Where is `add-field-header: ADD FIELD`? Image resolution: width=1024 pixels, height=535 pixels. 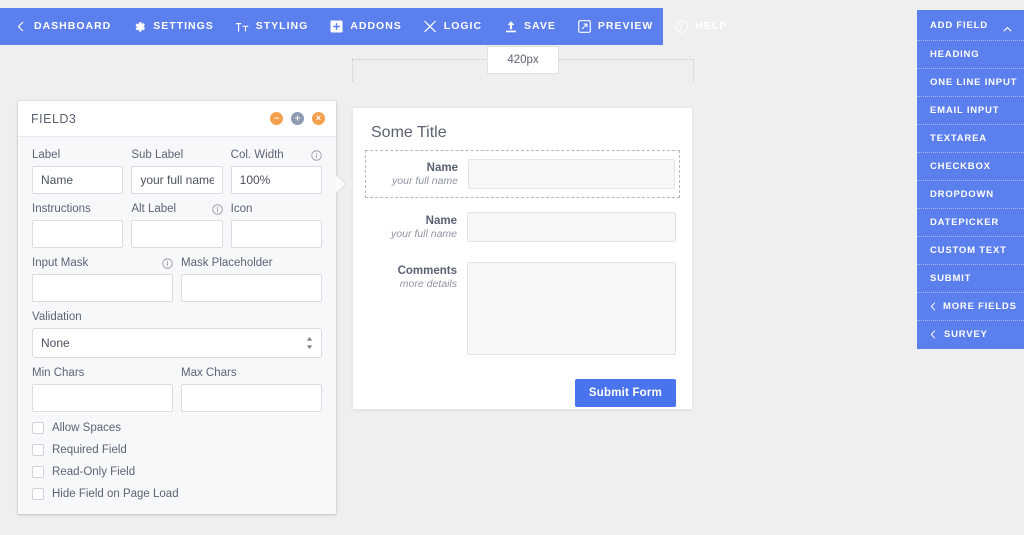
add-field-header: ADD FIELD is located at coordinates (970, 25).